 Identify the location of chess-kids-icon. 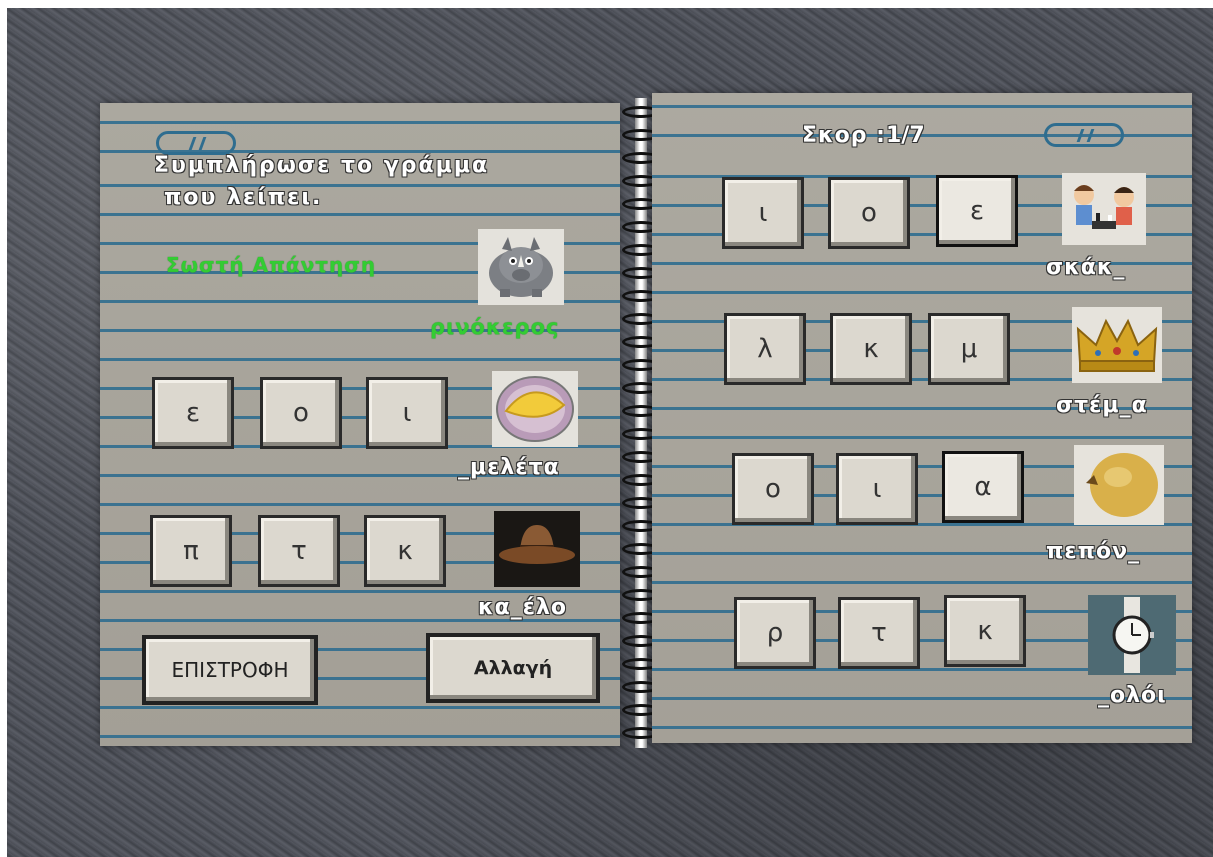
(1104, 209).